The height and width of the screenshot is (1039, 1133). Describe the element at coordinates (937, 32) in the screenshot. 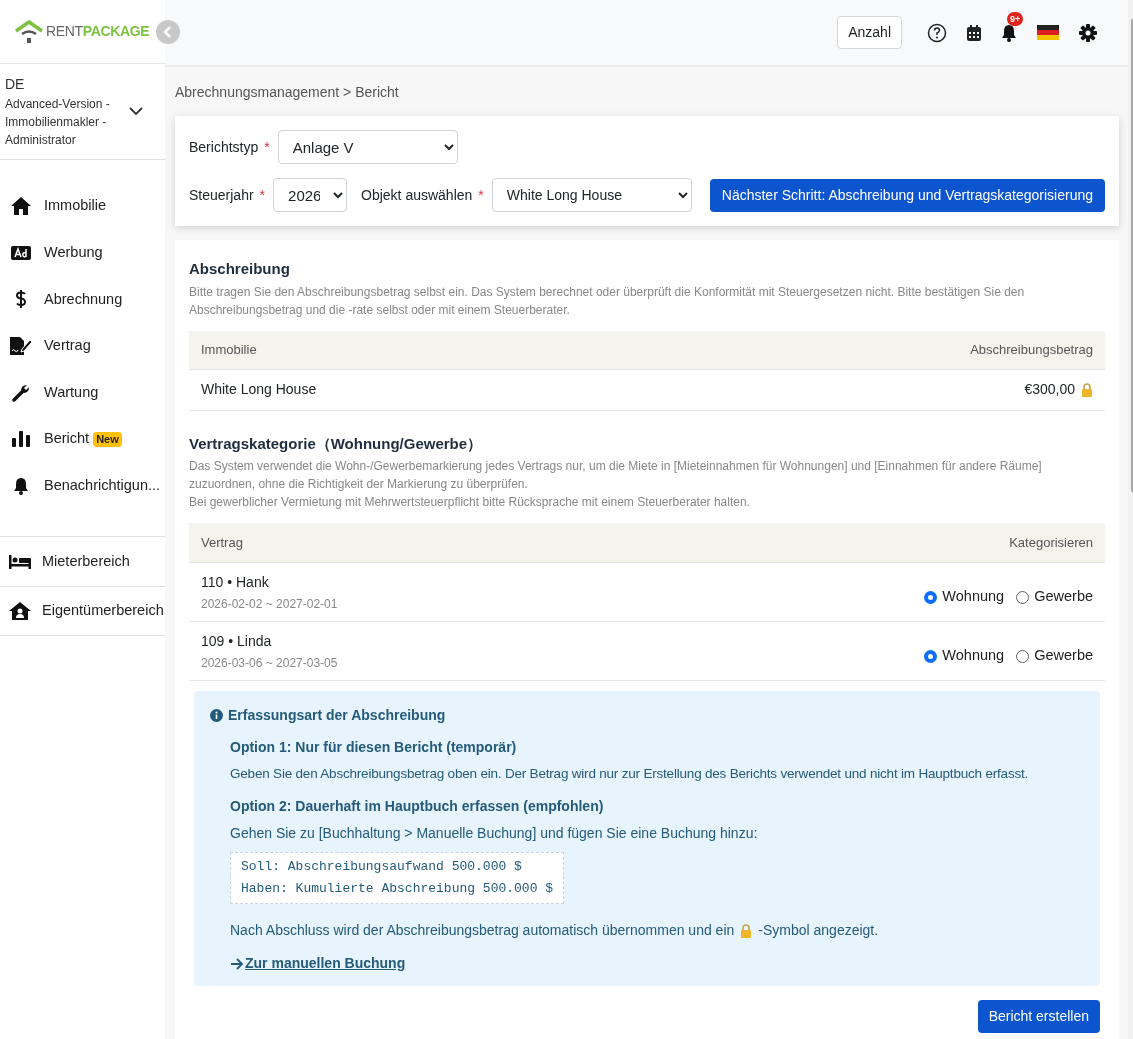

I see `help-icon` at that location.